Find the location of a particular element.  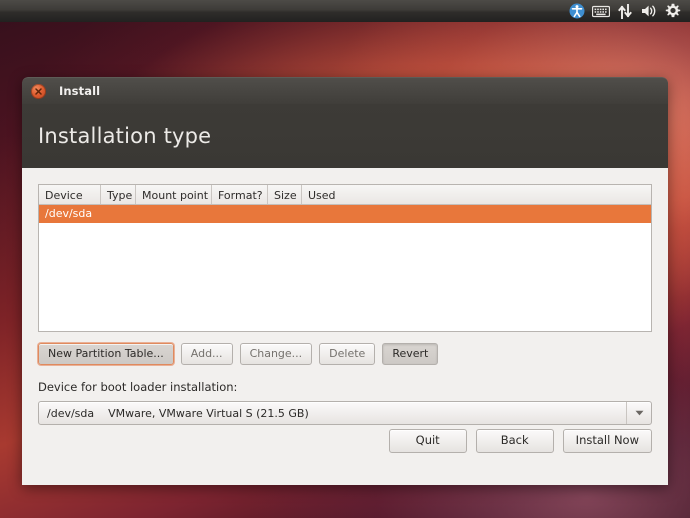

keyboard-icon is located at coordinates (601, 11).